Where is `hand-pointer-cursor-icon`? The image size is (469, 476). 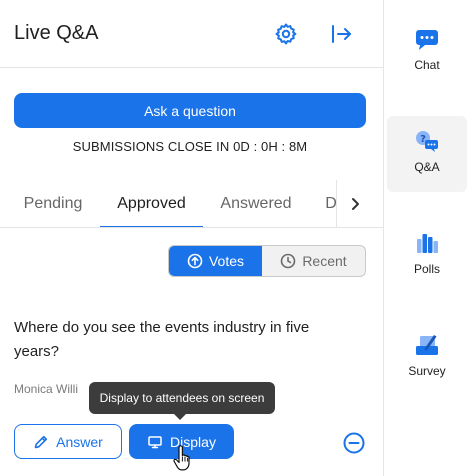 hand-pointer-cursor-icon is located at coordinates (181, 458).